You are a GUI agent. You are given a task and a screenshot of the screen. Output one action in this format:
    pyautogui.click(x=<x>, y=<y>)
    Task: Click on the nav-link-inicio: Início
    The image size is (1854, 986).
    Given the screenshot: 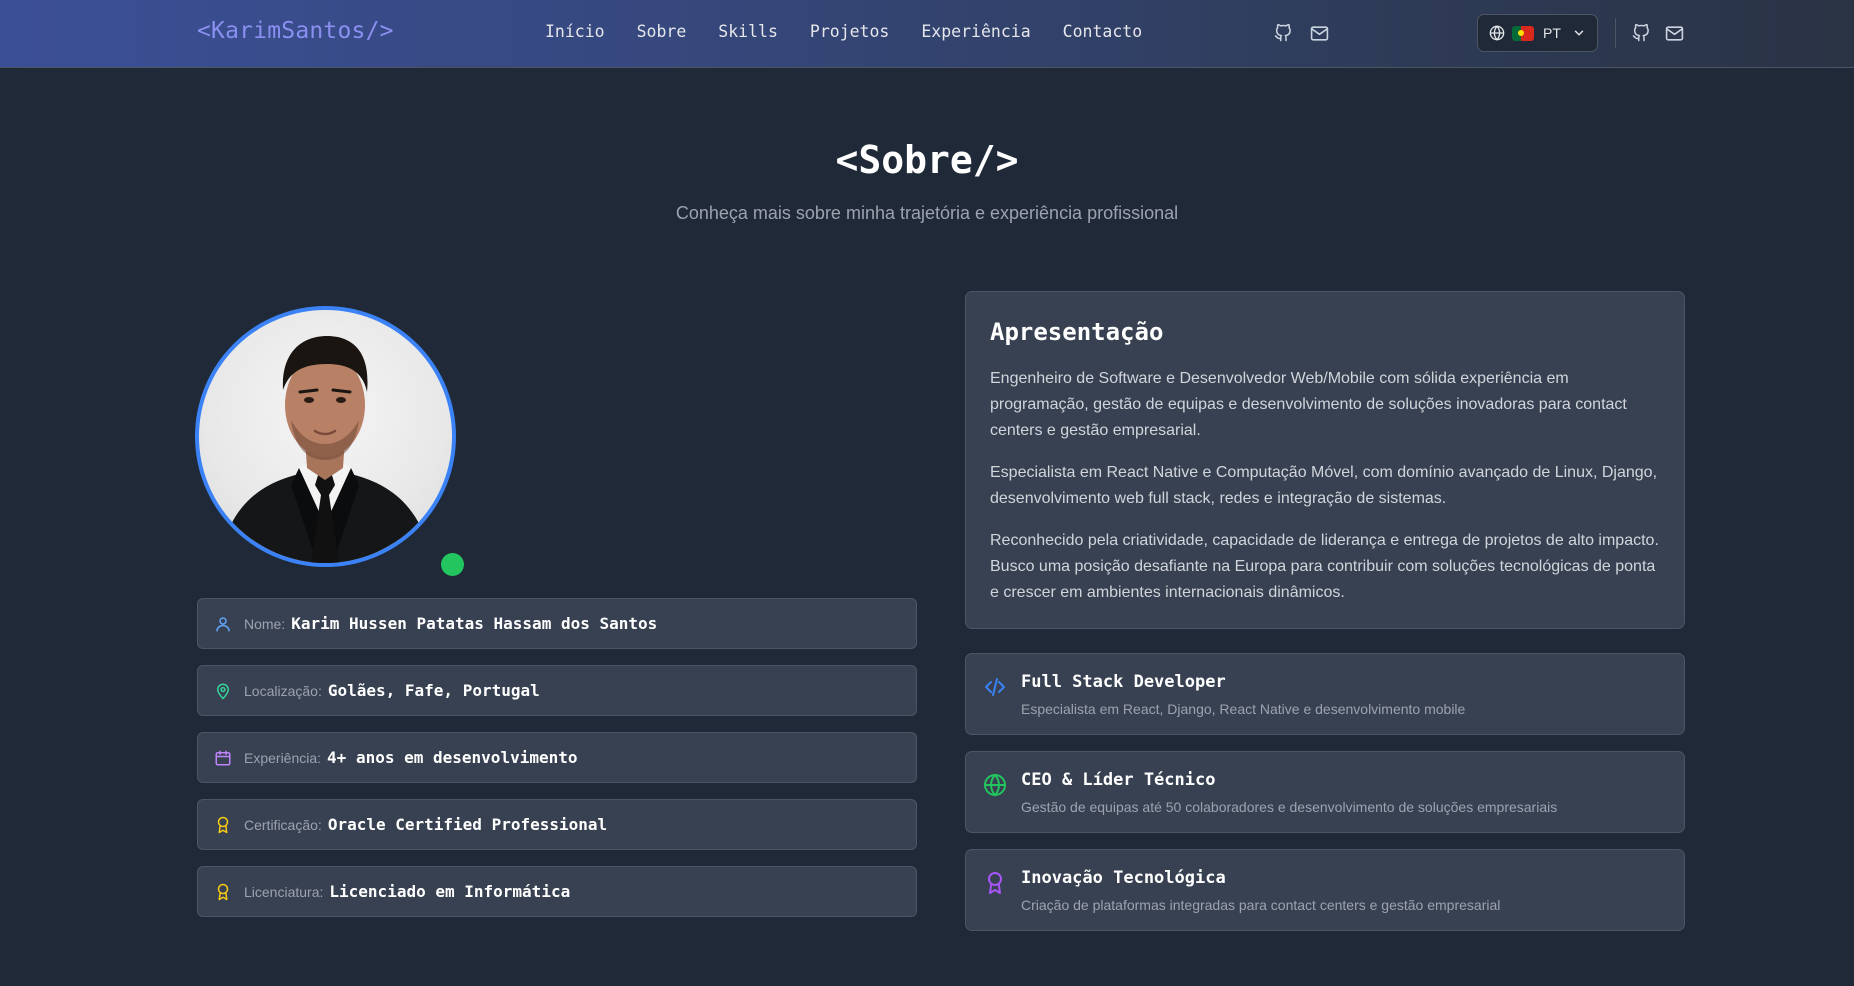 What is the action you would take?
    pyautogui.click(x=575, y=31)
    